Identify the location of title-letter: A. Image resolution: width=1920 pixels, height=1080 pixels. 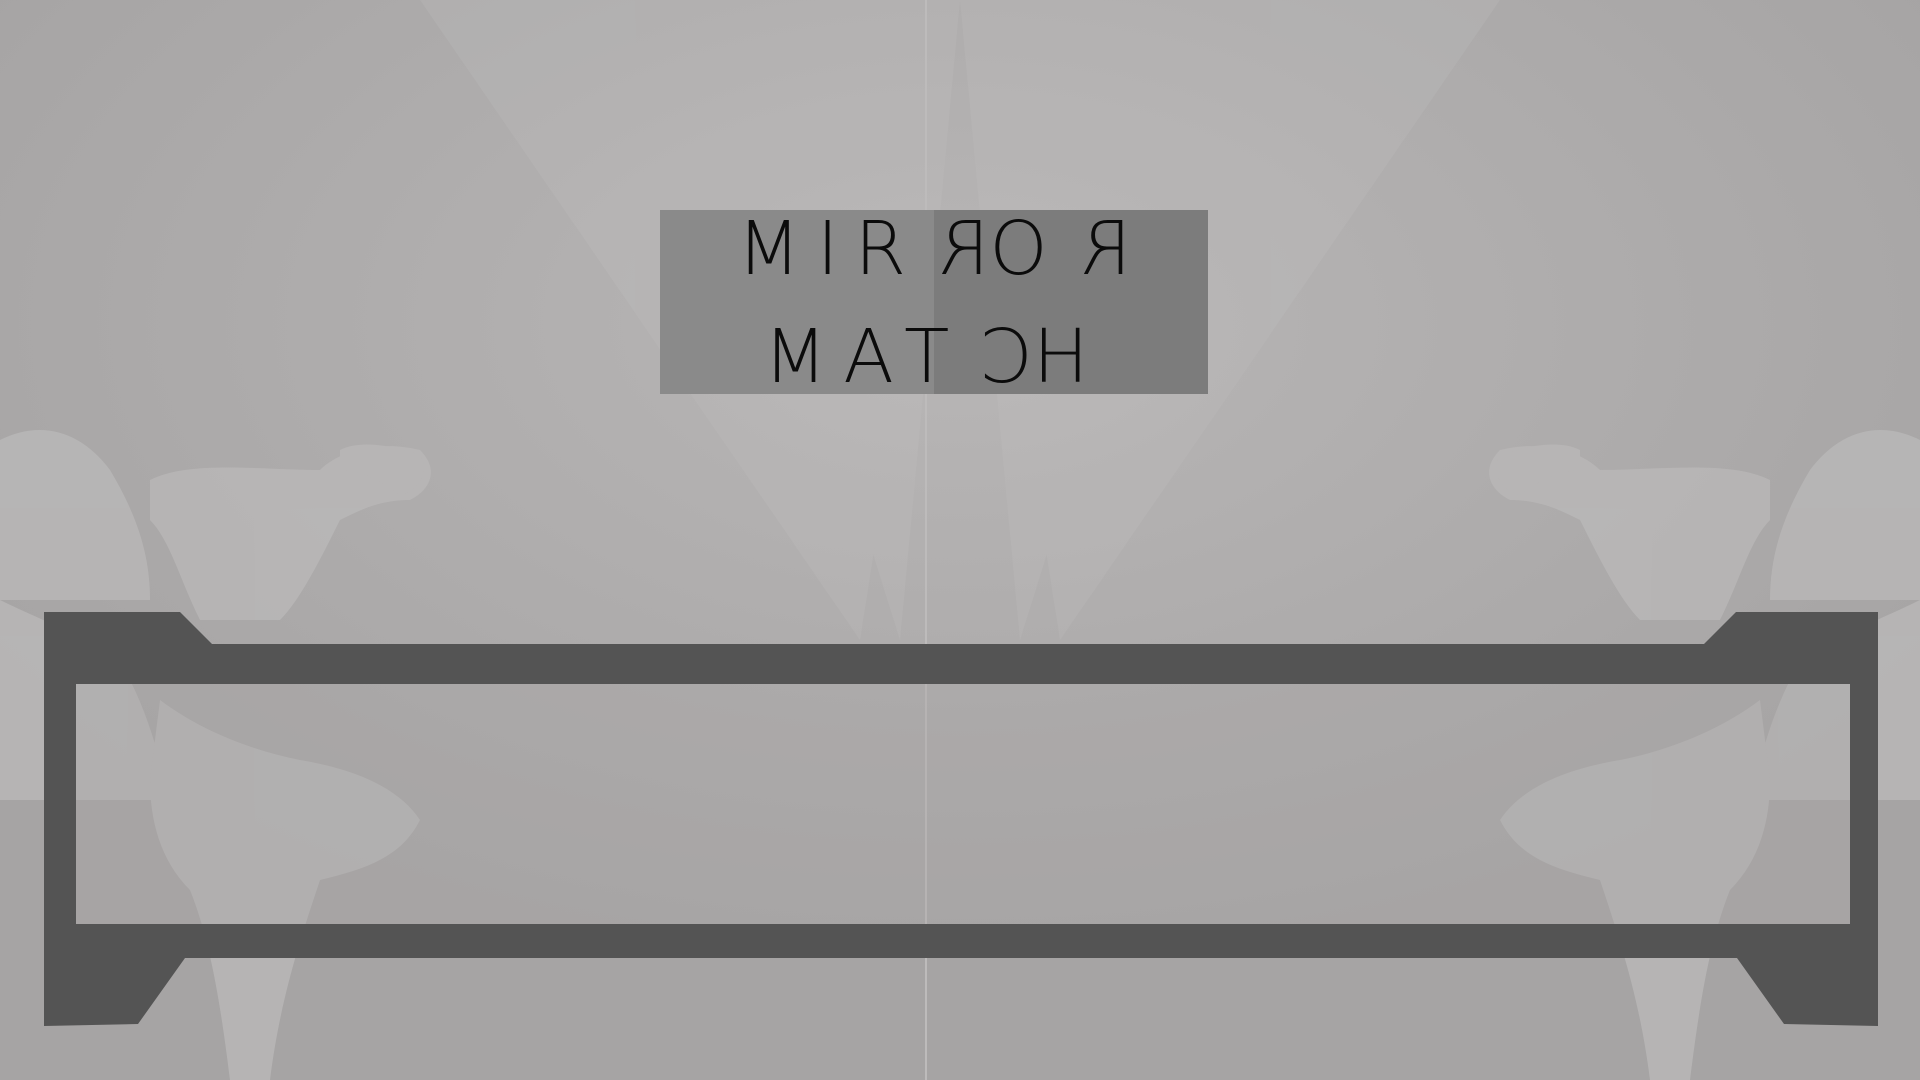
(874, 357).